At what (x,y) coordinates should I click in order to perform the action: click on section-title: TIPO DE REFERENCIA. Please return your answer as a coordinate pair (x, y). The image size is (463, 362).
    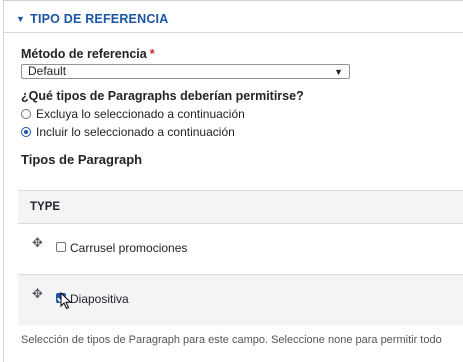
    Looking at the image, I should click on (99, 19).